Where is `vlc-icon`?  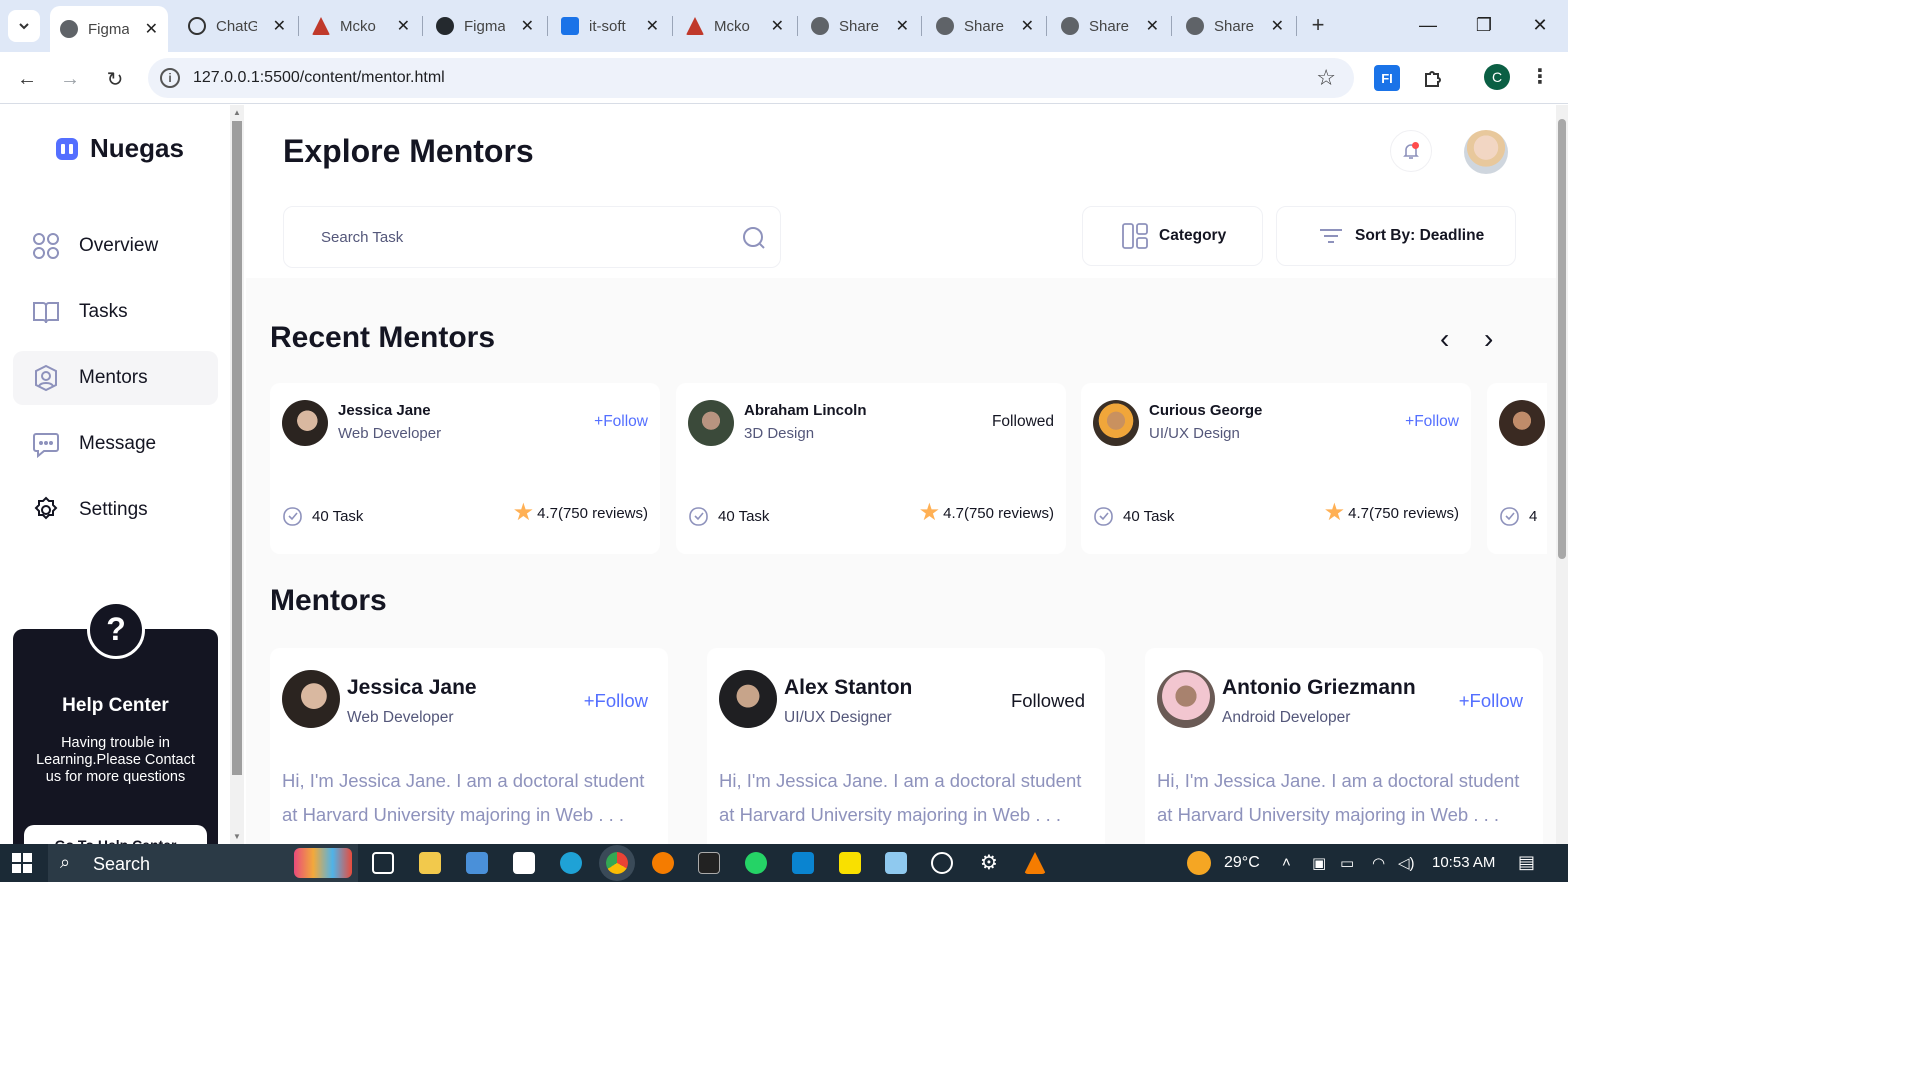 vlc-icon is located at coordinates (1035, 863).